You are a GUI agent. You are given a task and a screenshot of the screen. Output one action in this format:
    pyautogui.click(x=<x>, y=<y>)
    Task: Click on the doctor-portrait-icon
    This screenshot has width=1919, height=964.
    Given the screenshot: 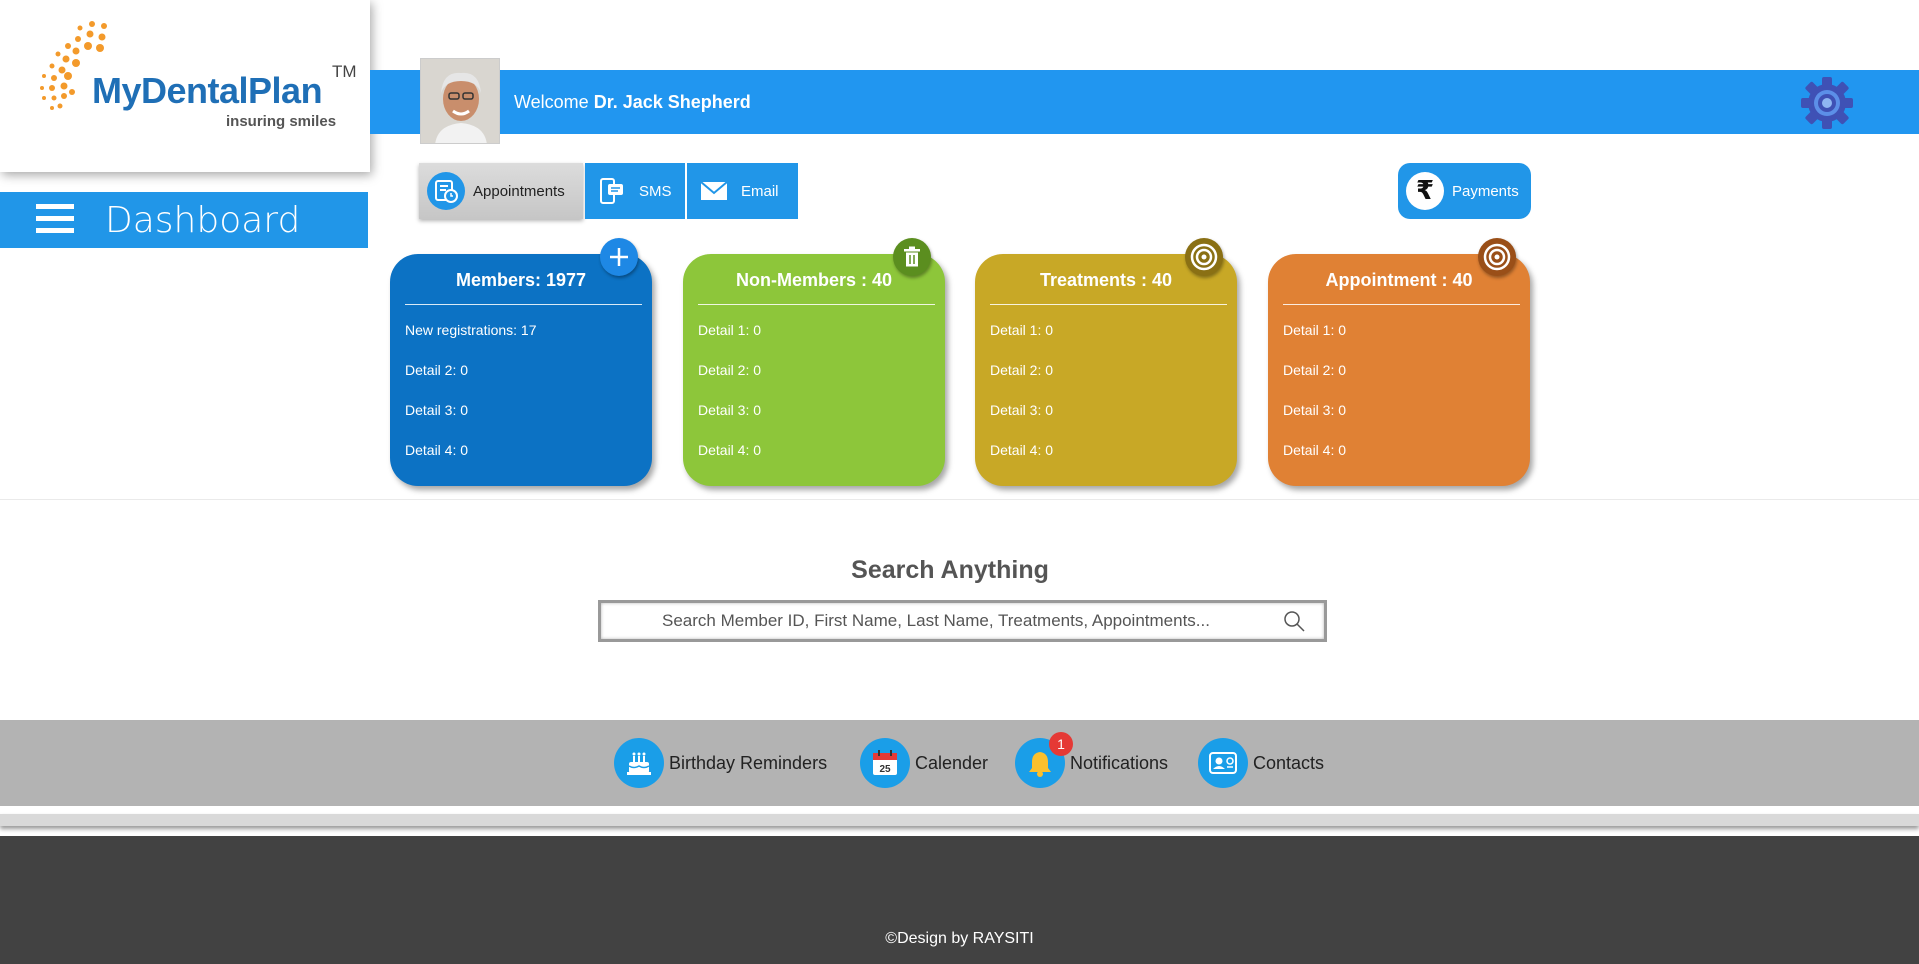 What is the action you would take?
    pyautogui.click(x=460, y=101)
    